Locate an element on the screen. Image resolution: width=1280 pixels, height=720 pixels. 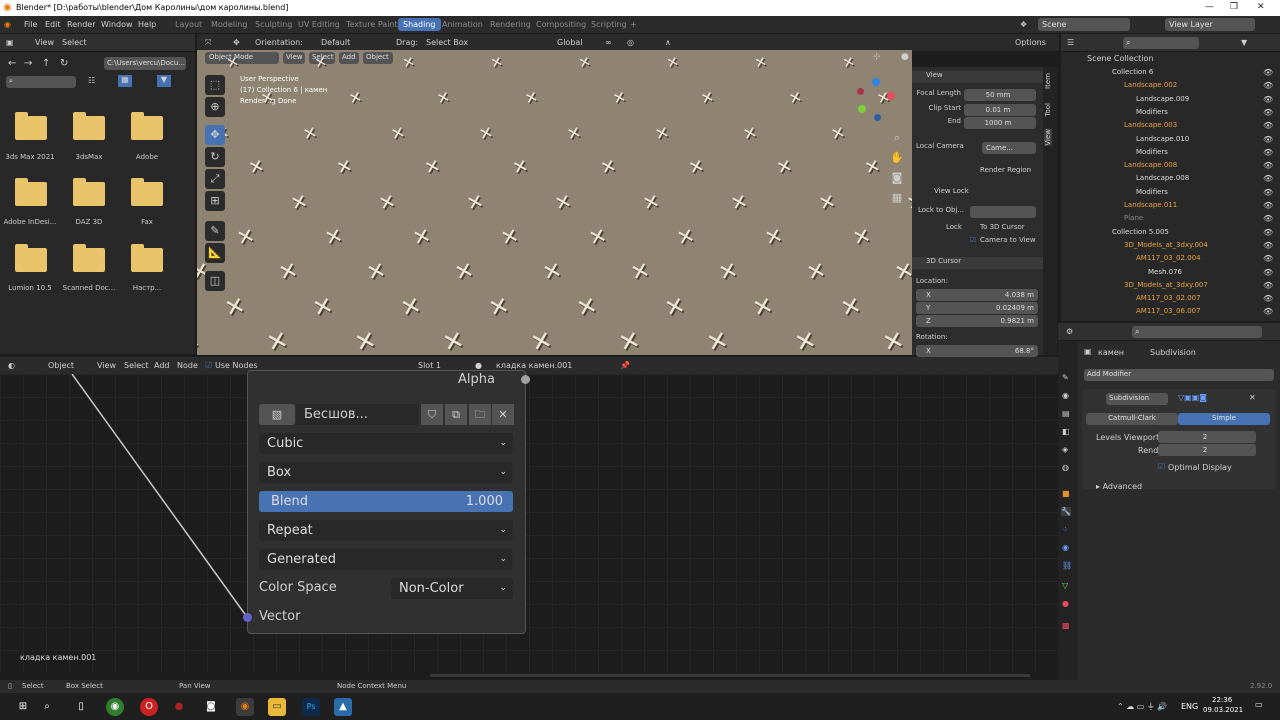
horizontal-scrollbar is located at coordinates (730, 675).